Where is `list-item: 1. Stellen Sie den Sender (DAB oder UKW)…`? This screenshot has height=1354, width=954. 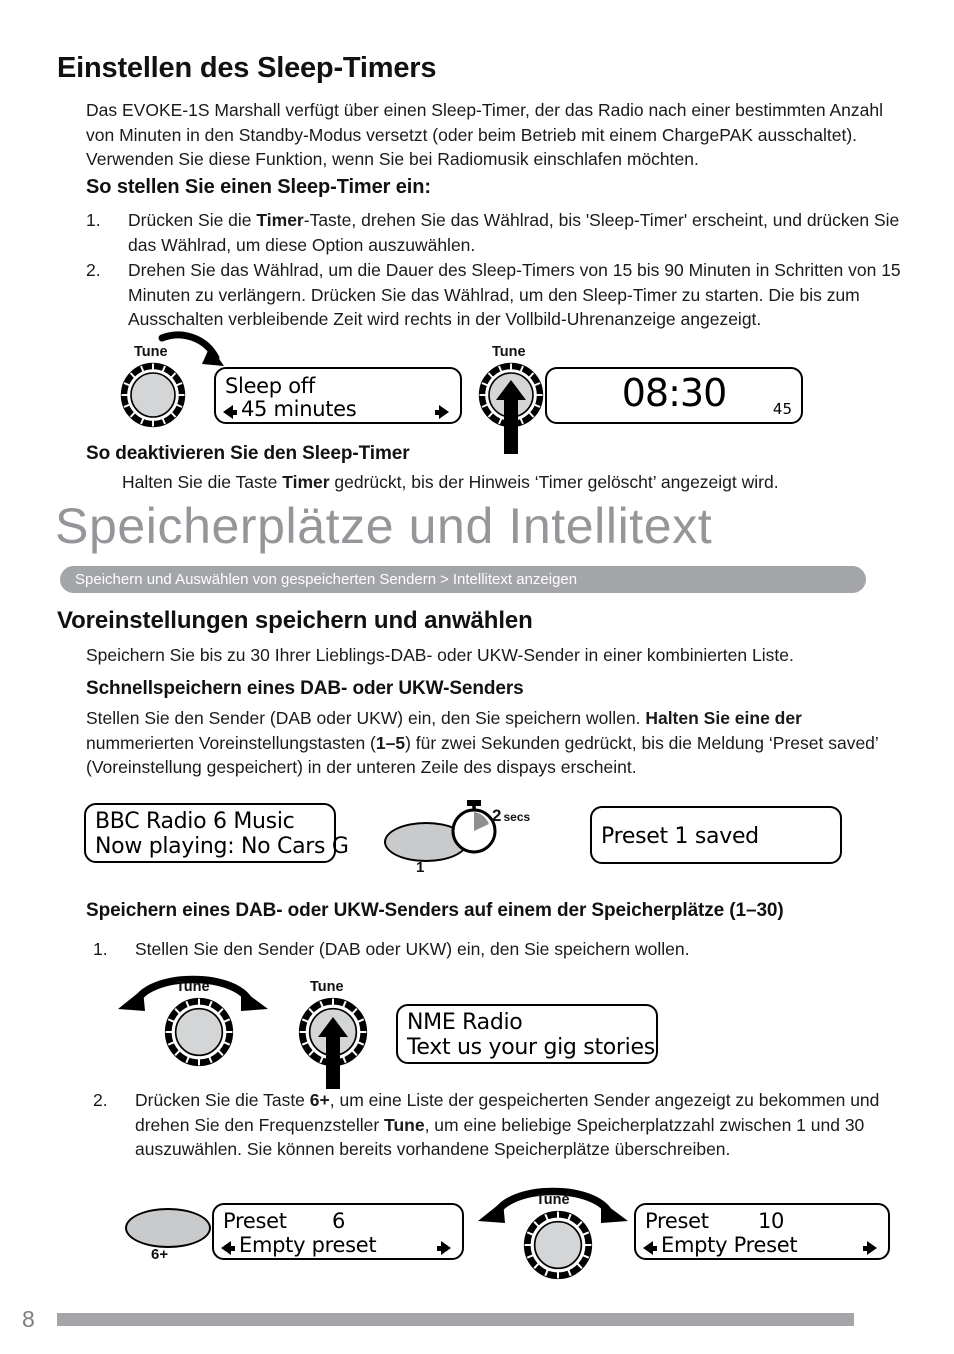 list-item: 1. Stellen Sie den Sender (DAB oder UKW)… is located at coordinates (503, 949).